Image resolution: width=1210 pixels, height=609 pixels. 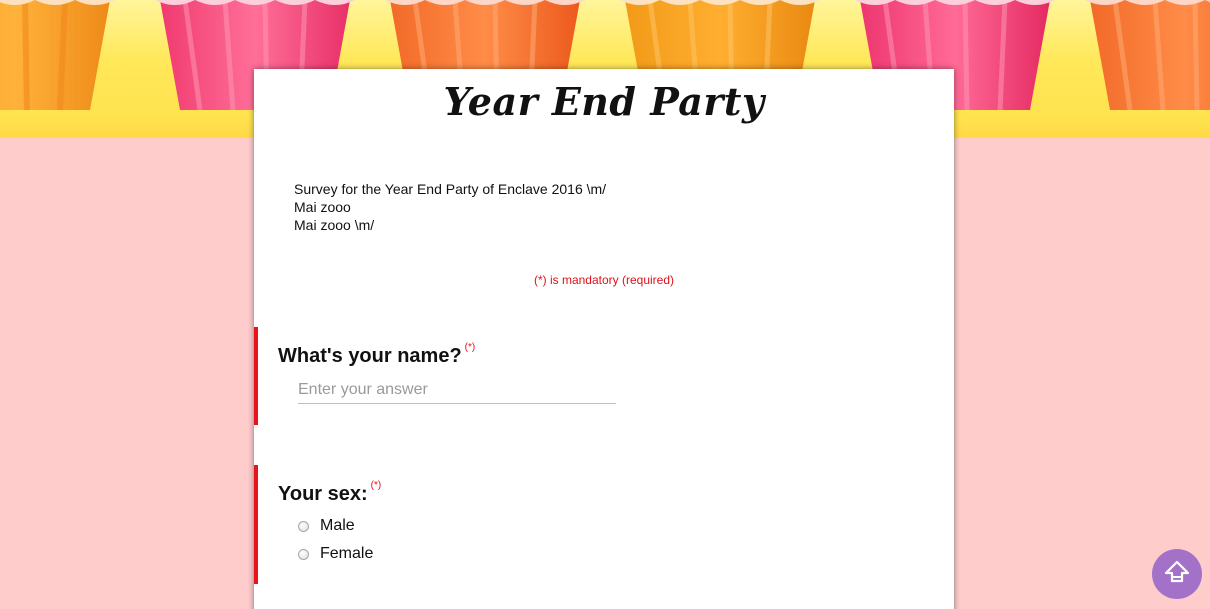 What do you see at coordinates (604, 524) in the screenshot?
I see `question-sex: Your sex: (*) Male Female` at bounding box center [604, 524].